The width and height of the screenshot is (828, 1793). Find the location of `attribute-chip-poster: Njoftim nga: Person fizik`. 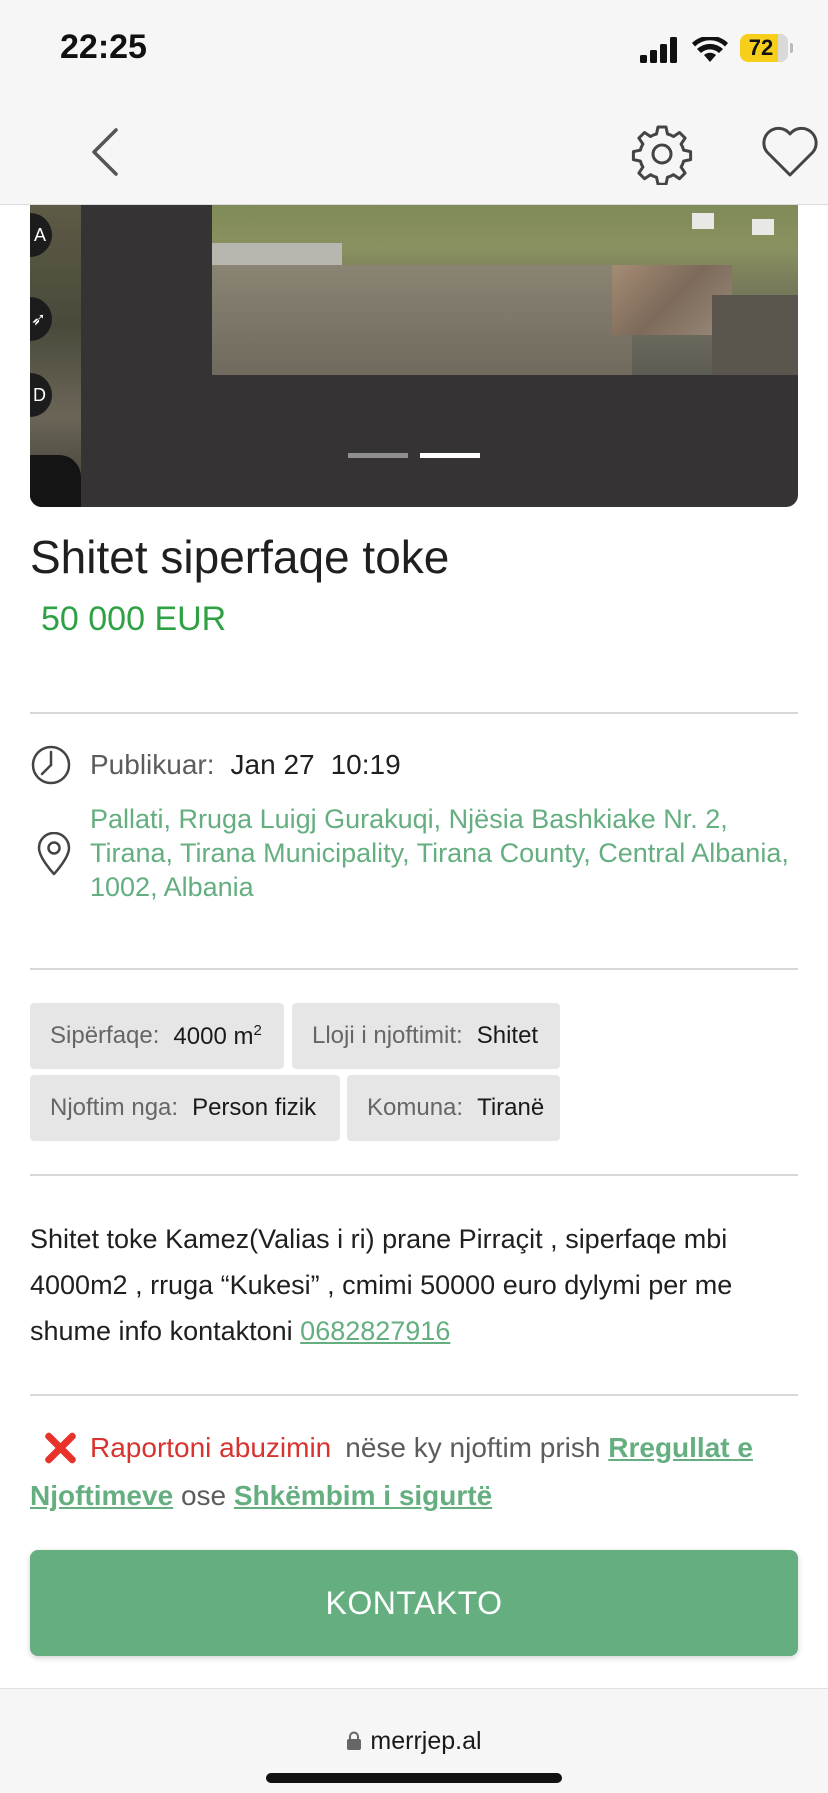

attribute-chip-poster: Njoftim nga: Person fizik is located at coordinates (185, 1108).